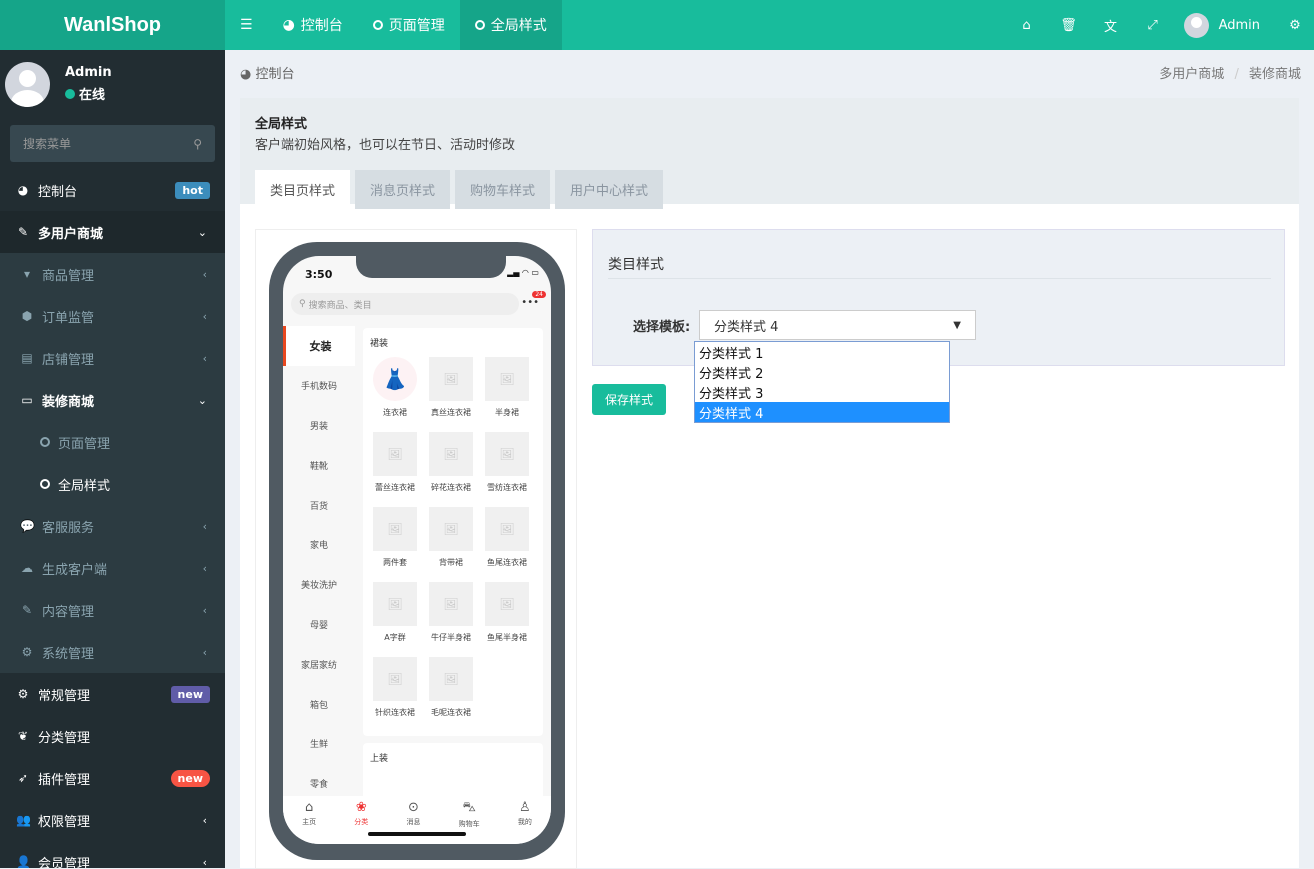  What do you see at coordinates (112, 358) in the screenshot?
I see `sidebar-item-shops: ▤ 店铺管理 ‹` at bounding box center [112, 358].